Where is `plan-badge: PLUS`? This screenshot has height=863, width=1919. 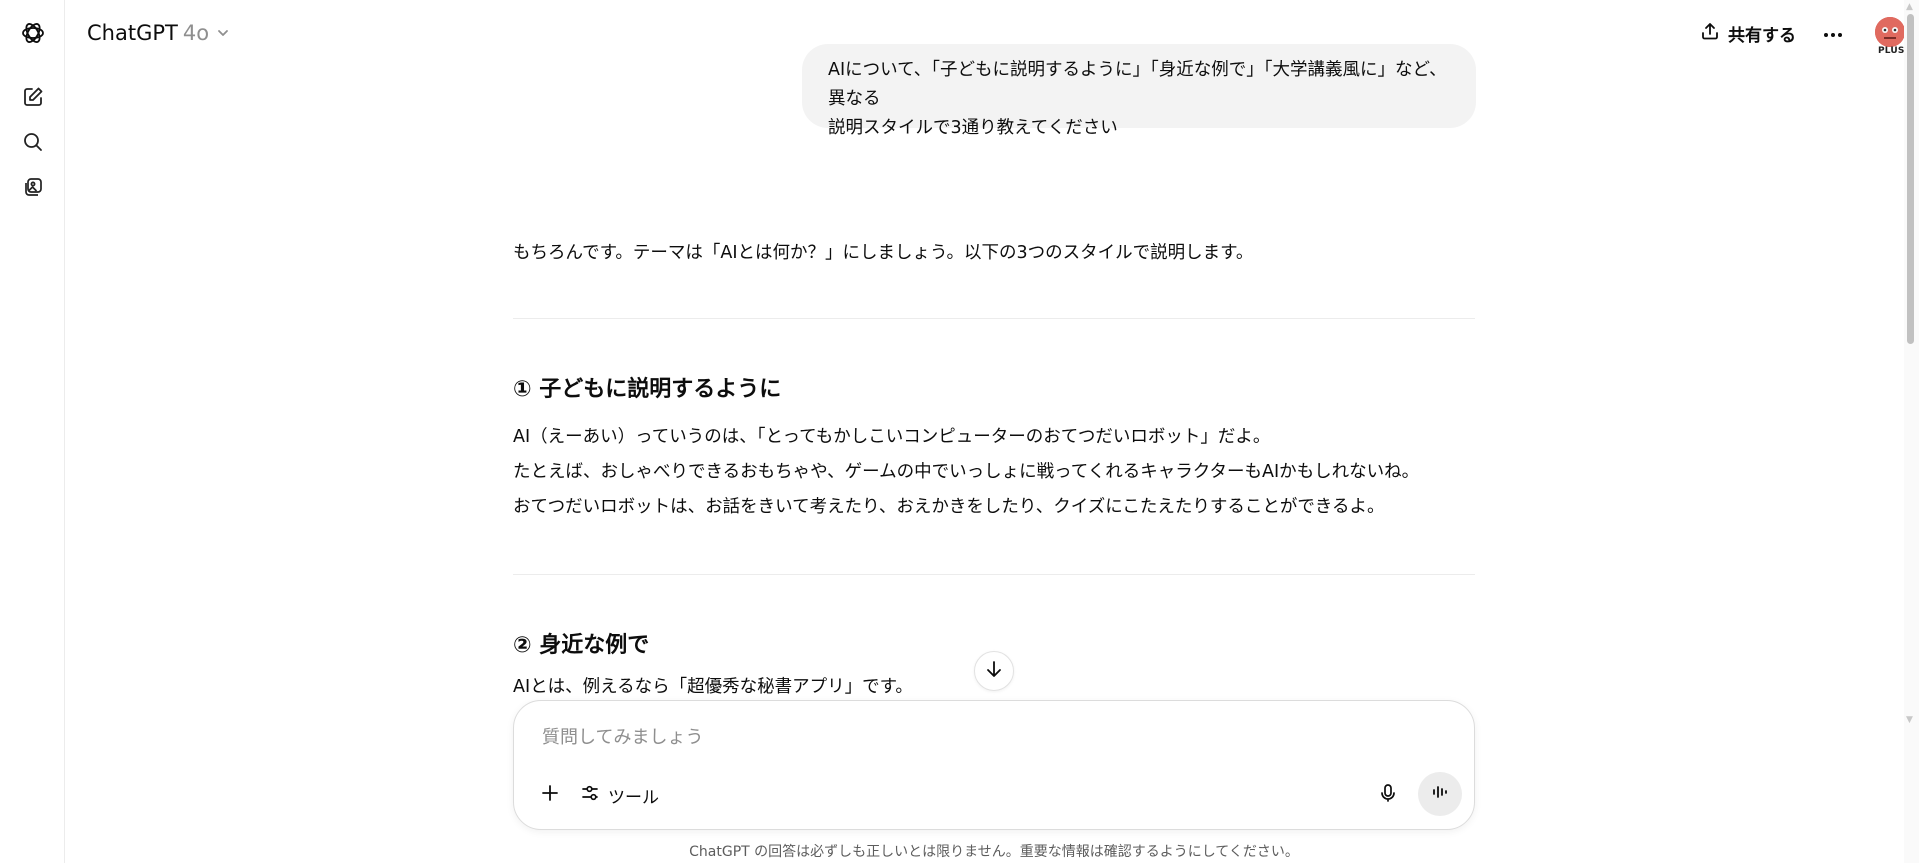 plan-badge: PLUS is located at coordinates (1891, 51).